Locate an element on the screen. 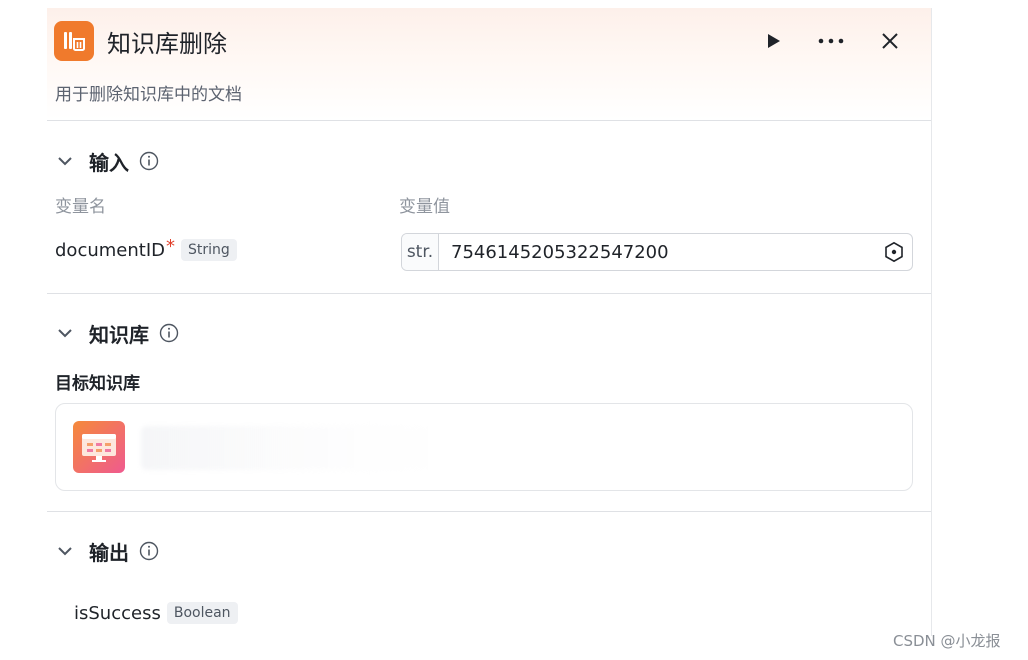 Image resolution: width=1028 pixels, height=660 pixels. run-button is located at coordinates (773, 41).